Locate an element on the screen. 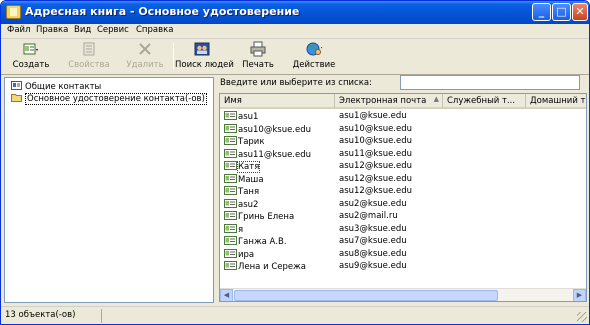  contact-name: Ганжа А.В. is located at coordinates (262, 242).